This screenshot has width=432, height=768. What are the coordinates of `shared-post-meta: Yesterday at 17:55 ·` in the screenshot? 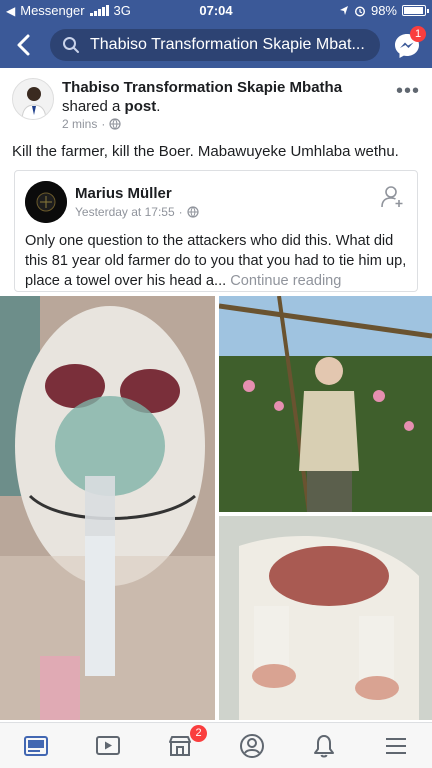 It's located at (137, 212).